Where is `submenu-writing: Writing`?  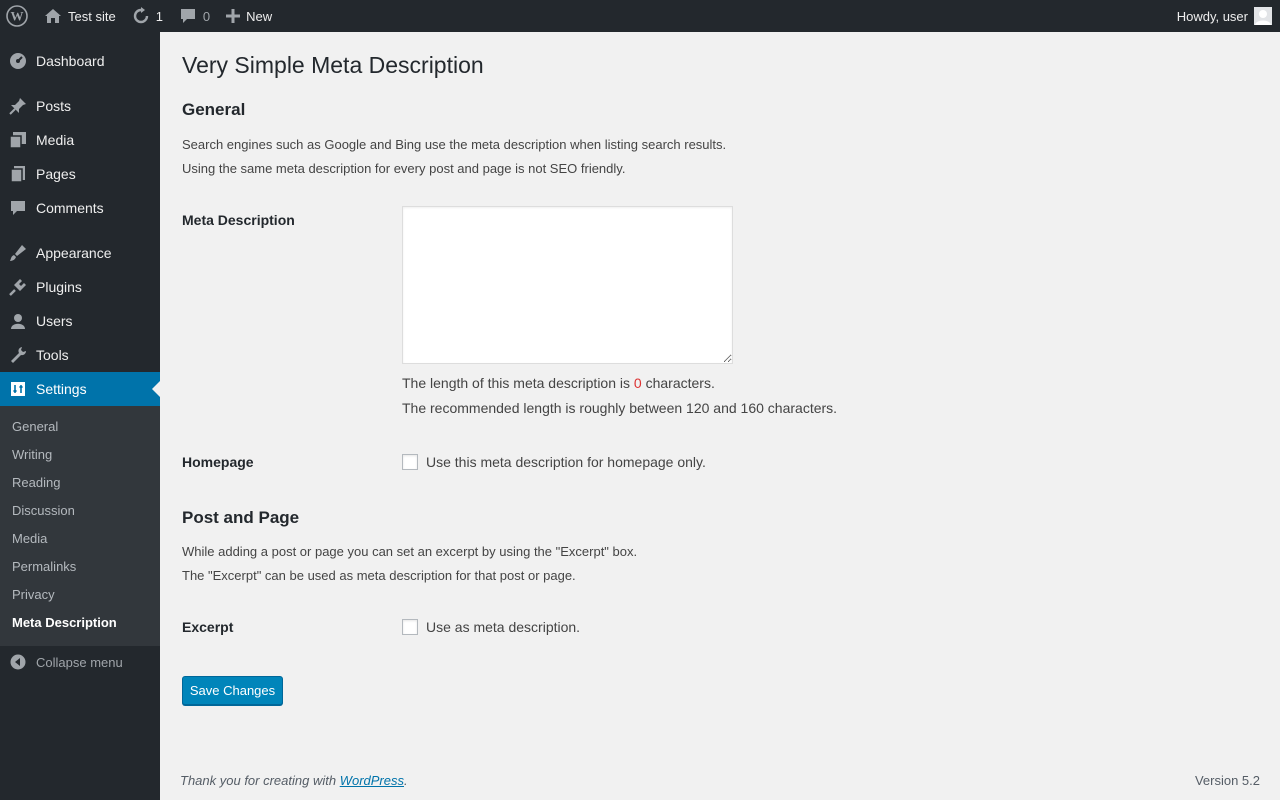
submenu-writing: Writing is located at coordinates (32, 454).